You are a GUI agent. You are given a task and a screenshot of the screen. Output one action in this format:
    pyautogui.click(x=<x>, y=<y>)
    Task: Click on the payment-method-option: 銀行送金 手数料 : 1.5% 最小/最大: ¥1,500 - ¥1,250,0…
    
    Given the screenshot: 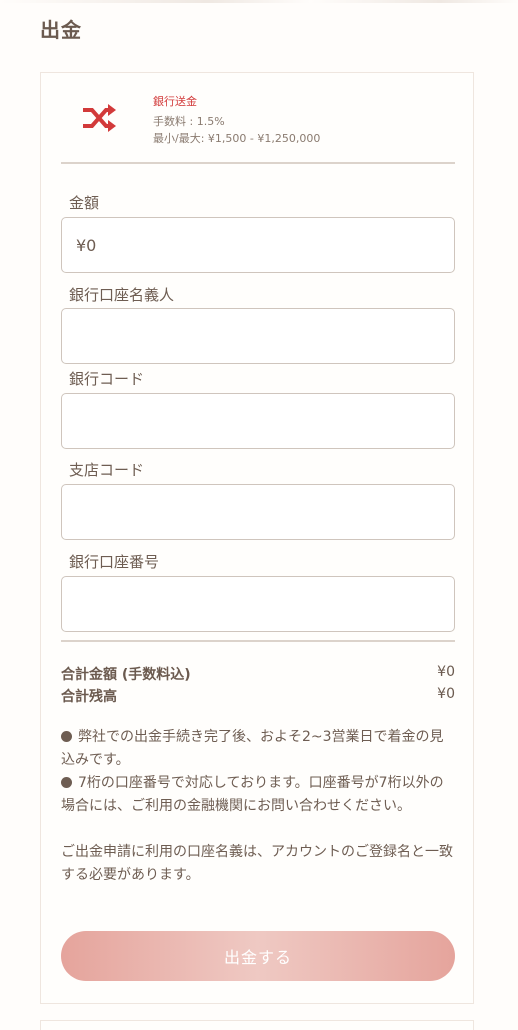 What is the action you would take?
    pyautogui.click(x=257, y=118)
    